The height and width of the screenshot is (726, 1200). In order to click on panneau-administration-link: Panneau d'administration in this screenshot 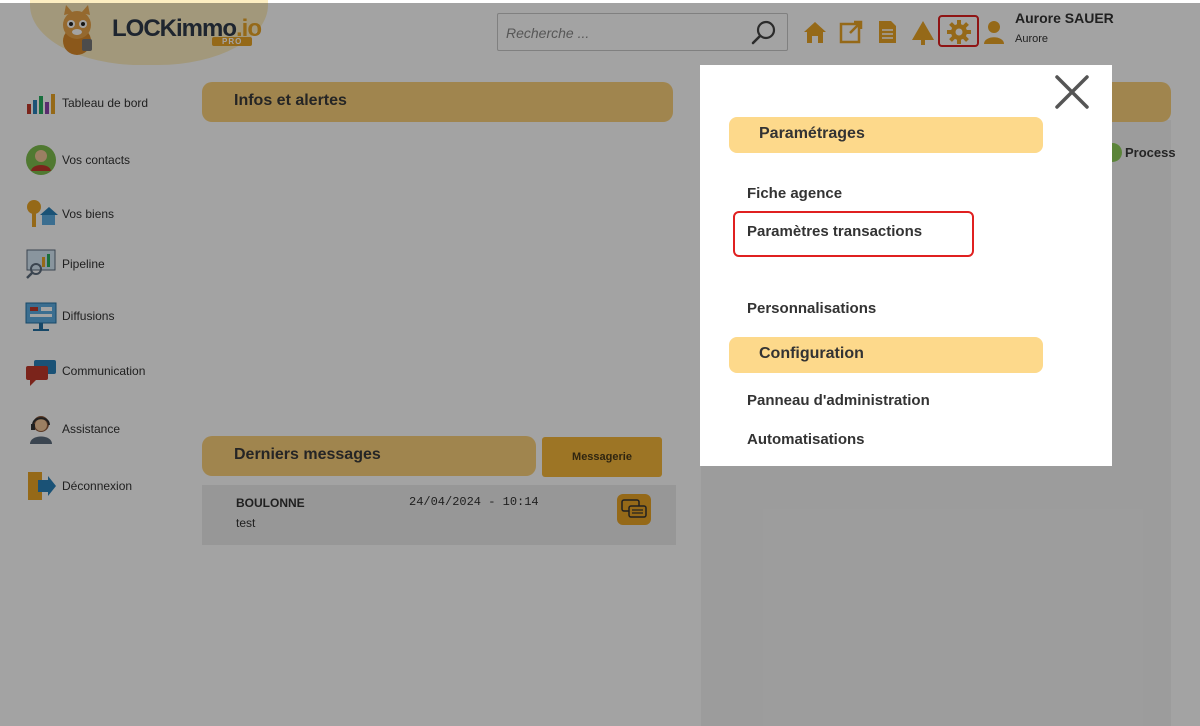, I will do `click(838, 400)`.